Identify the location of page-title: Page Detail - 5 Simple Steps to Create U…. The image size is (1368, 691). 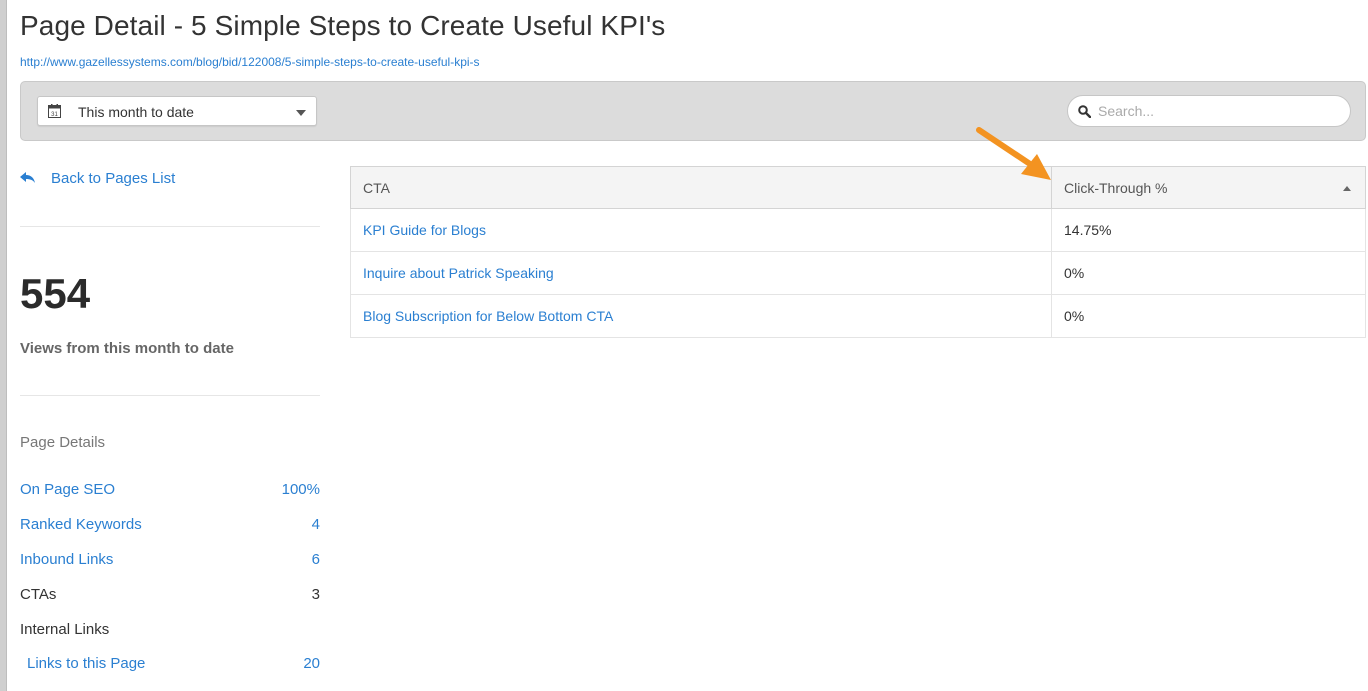
(343, 25).